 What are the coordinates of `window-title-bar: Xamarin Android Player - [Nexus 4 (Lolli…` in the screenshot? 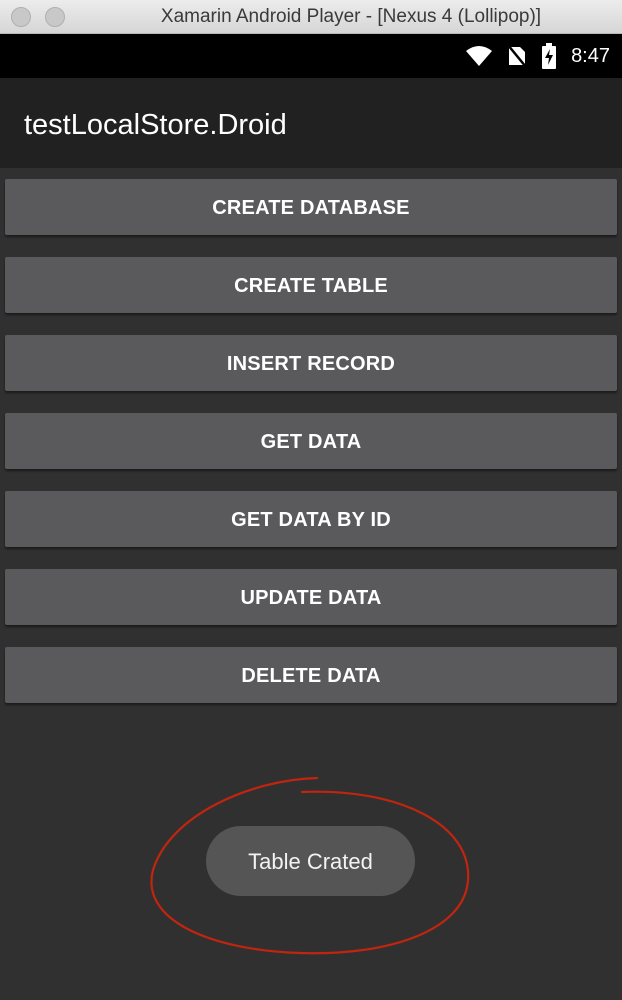 It's located at (311, 17).